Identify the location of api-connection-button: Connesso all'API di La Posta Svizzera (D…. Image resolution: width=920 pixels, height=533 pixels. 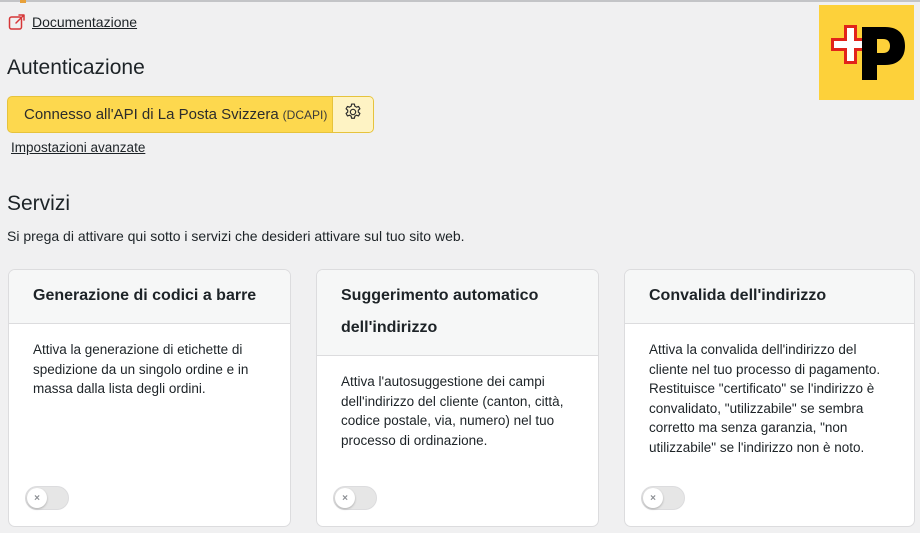
(190, 114).